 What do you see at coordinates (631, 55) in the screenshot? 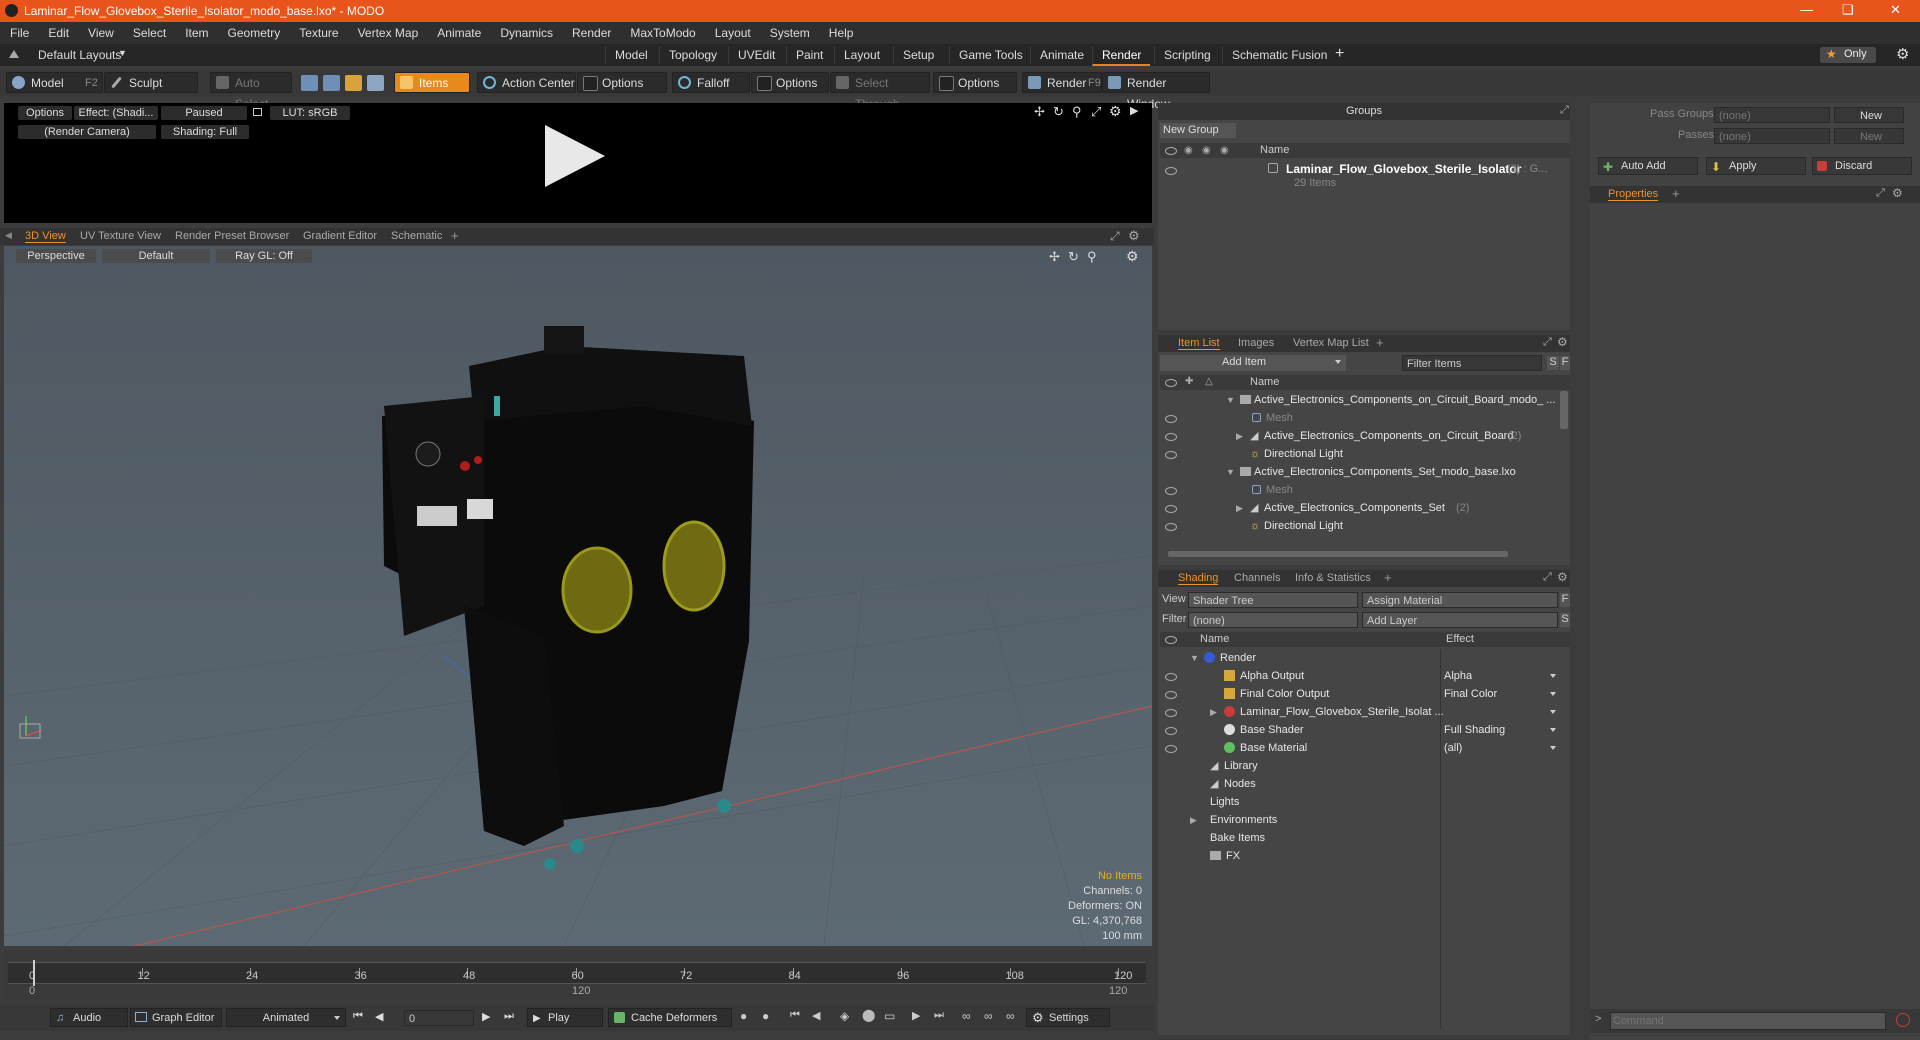
I see `tab-model: Model` at bounding box center [631, 55].